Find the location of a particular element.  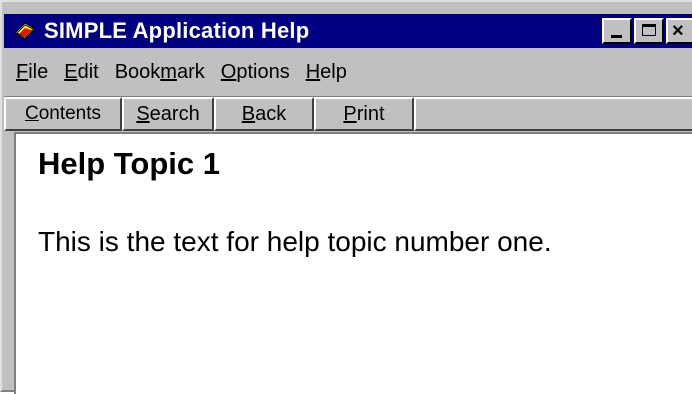

contents-button: Contents is located at coordinates (63, 114).